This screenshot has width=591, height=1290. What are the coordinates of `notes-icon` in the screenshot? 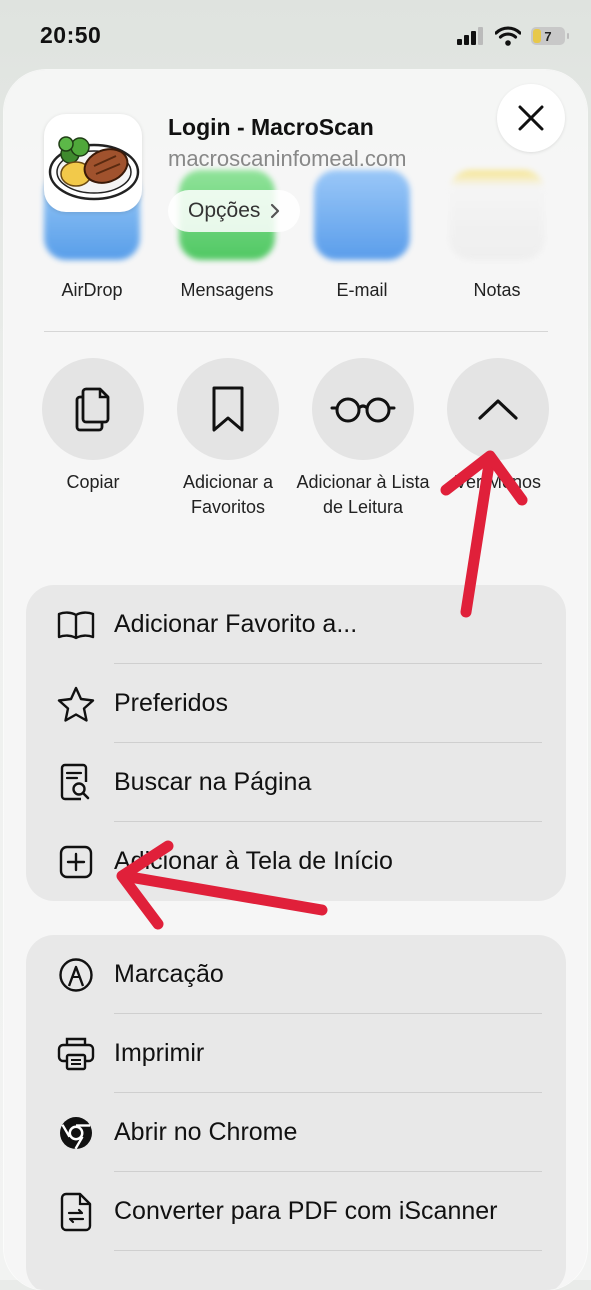 It's located at (497, 215).